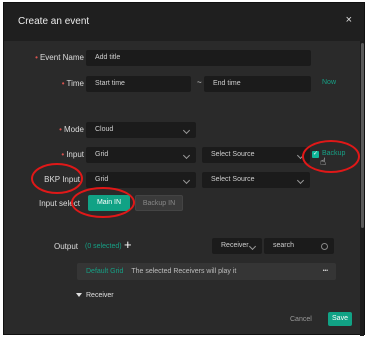 This screenshot has height=339, width=370. I want to click on more-options-icon: •••, so click(325, 271).